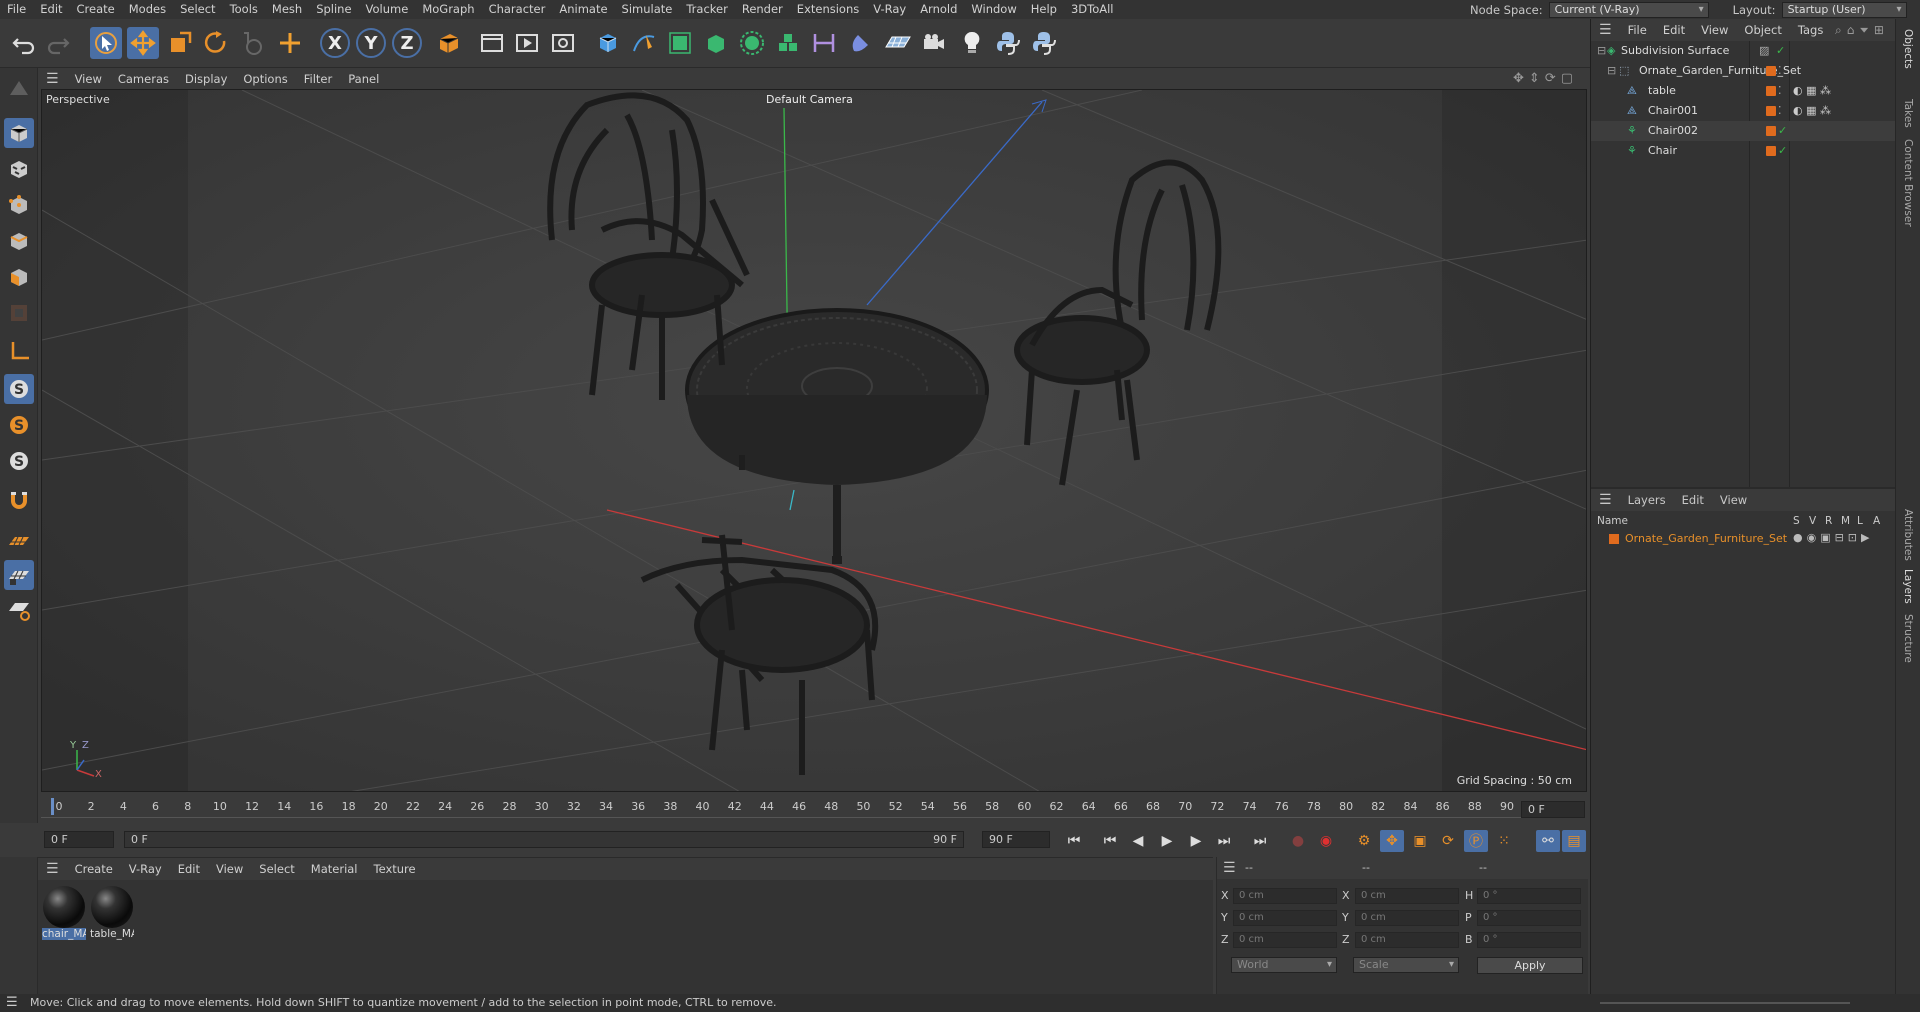  I want to click on frame-range-slider: 0 F 90 F, so click(544, 839).